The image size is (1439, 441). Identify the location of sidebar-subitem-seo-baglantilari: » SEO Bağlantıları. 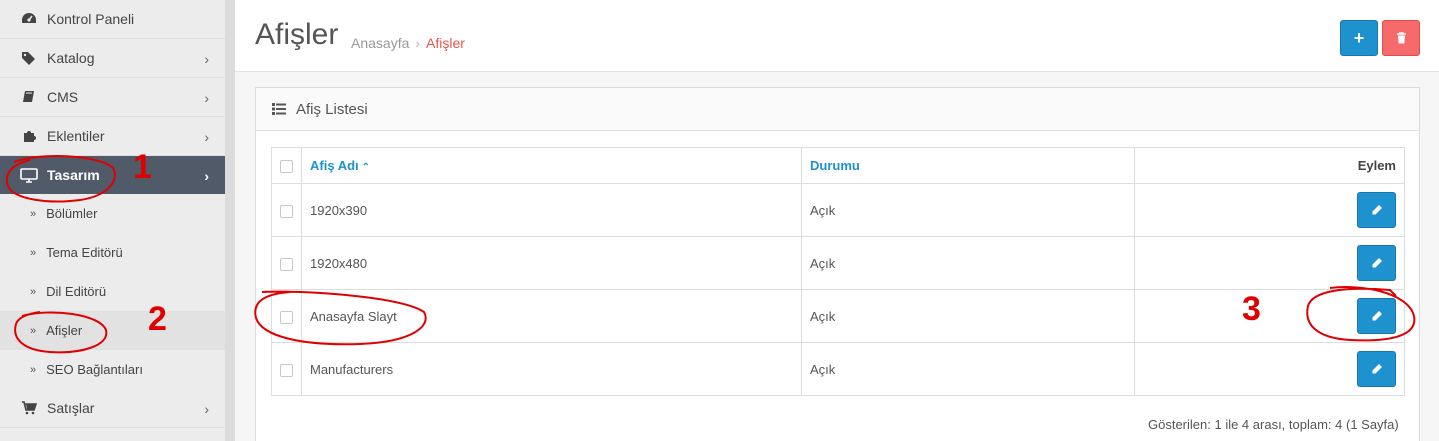
(112, 369).